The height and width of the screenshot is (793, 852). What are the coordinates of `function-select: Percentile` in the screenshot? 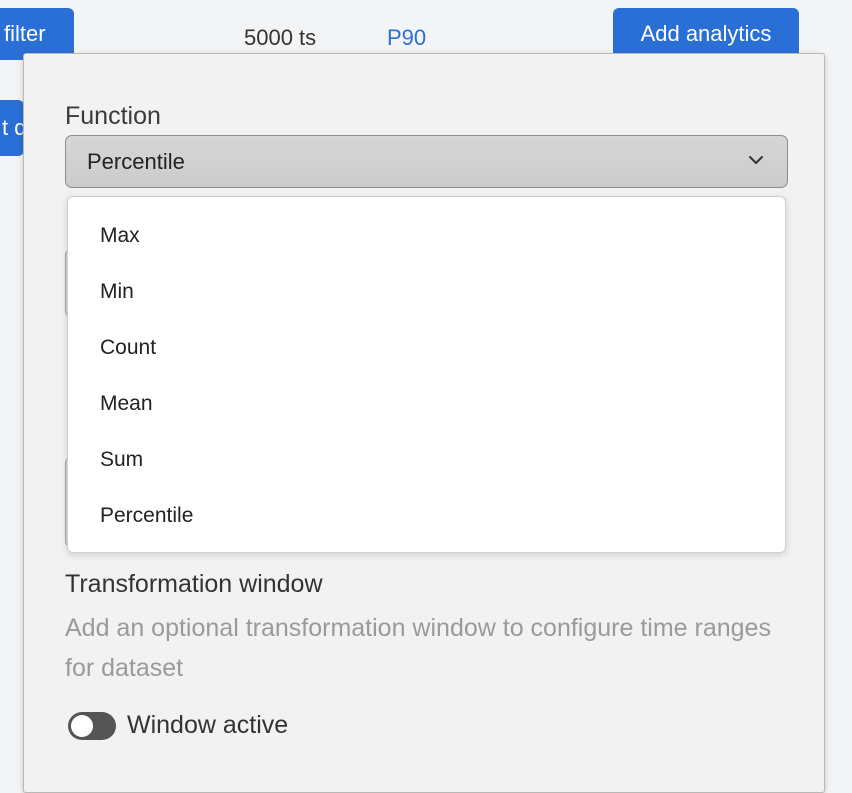 It's located at (426, 161).